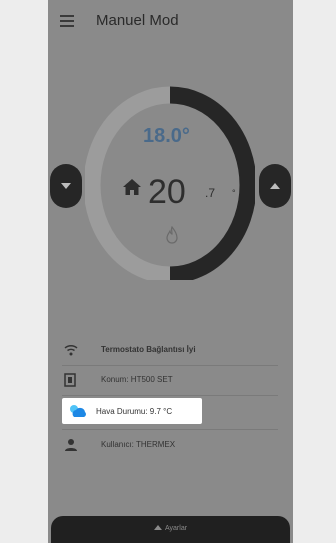 Image resolution: width=336 pixels, height=543 pixels. I want to click on menu-icon, so click(67, 21).